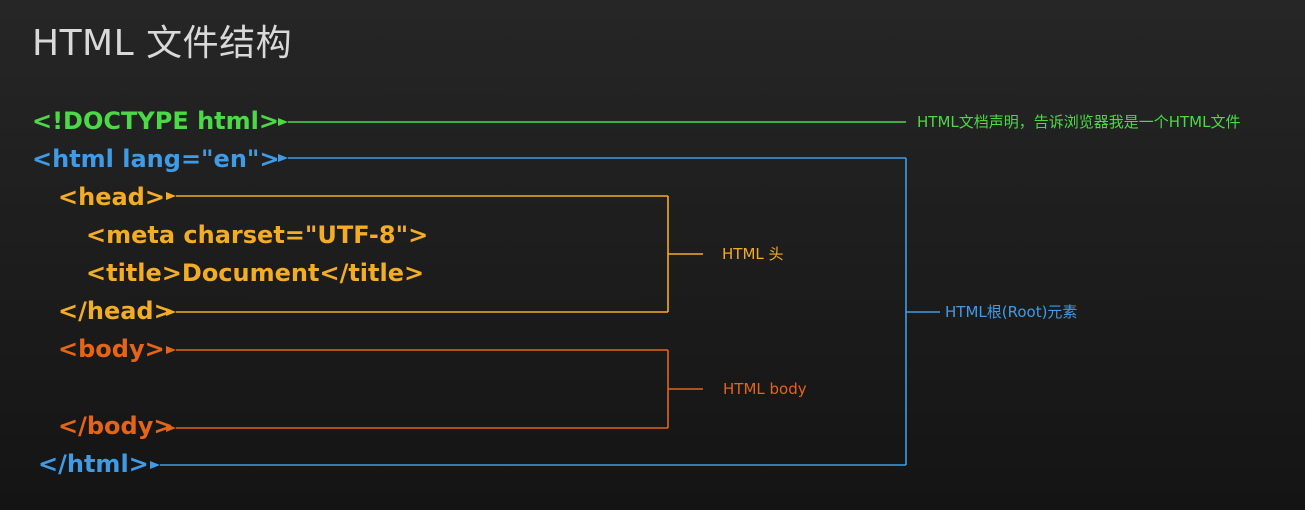 The width and height of the screenshot is (1305, 510). Describe the element at coordinates (434, 254) in the screenshot. I see `head-bracket` at that location.